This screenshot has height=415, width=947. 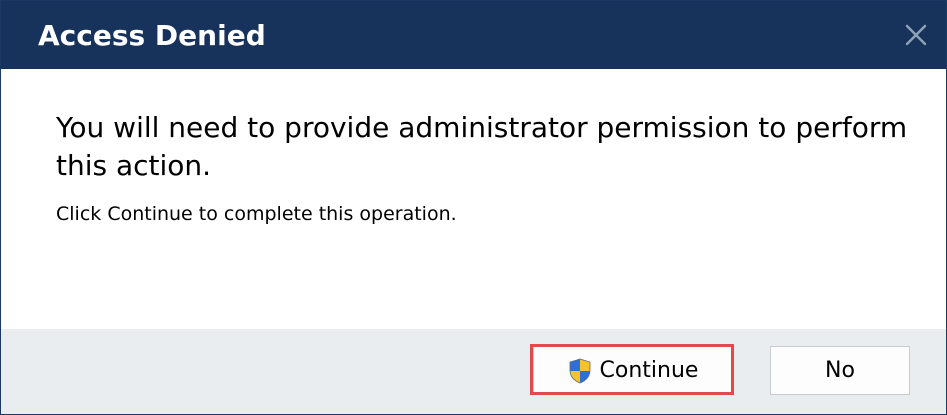 I want to click on close-button, so click(x=916, y=35).